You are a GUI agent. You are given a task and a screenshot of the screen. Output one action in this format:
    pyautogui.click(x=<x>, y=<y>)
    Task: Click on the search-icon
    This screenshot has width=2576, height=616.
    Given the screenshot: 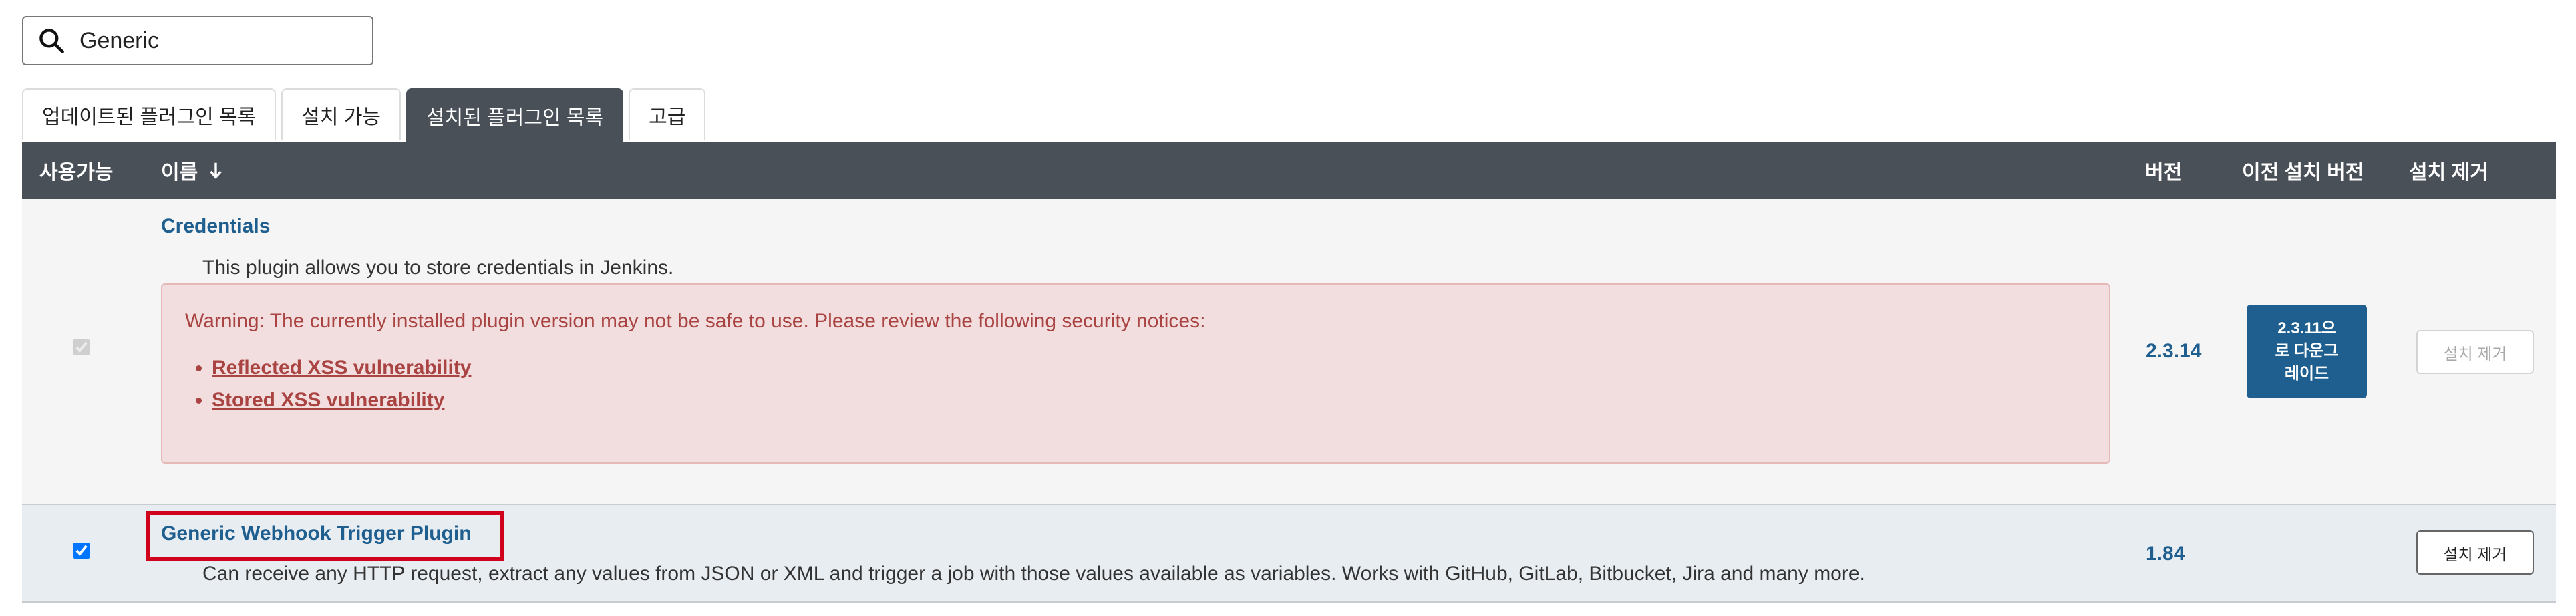 What is the action you would take?
    pyautogui.click(x=51, y=41)
    